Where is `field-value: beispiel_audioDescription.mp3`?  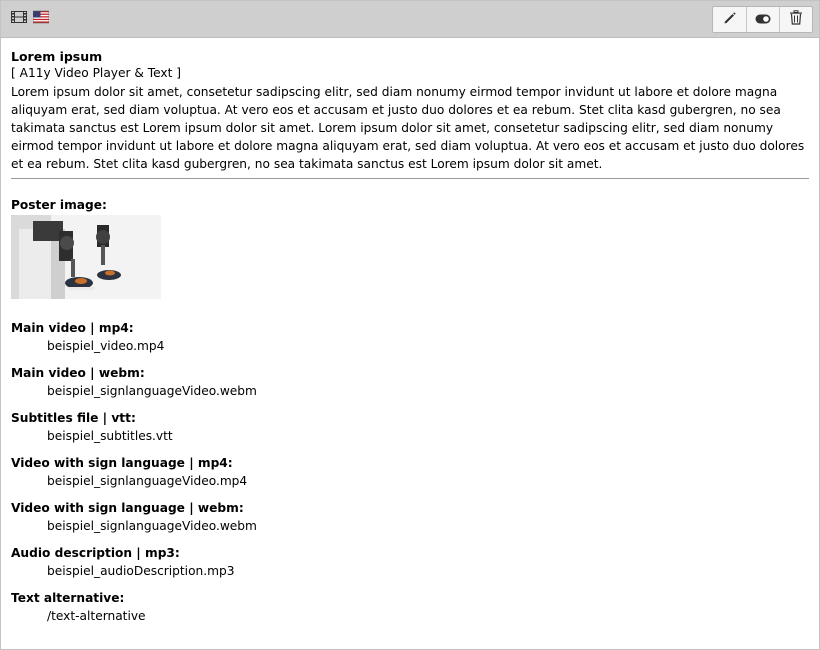 field-value: beispiel_audioDescription.mp3 is located at coordinates (141, 571).